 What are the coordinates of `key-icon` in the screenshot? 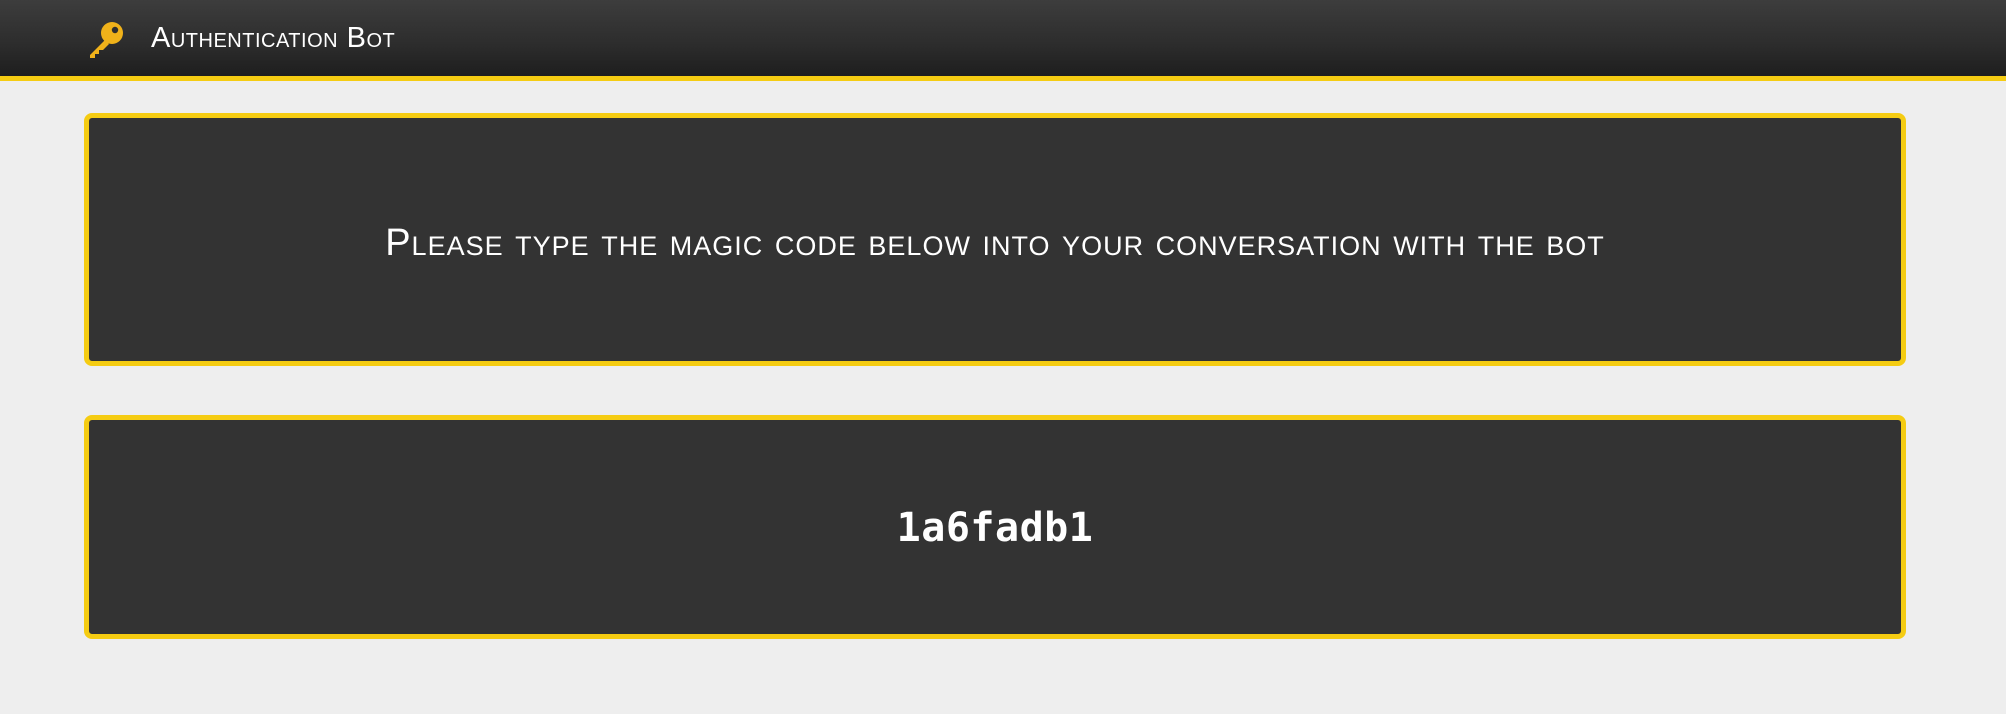 It's located at (106, 40).